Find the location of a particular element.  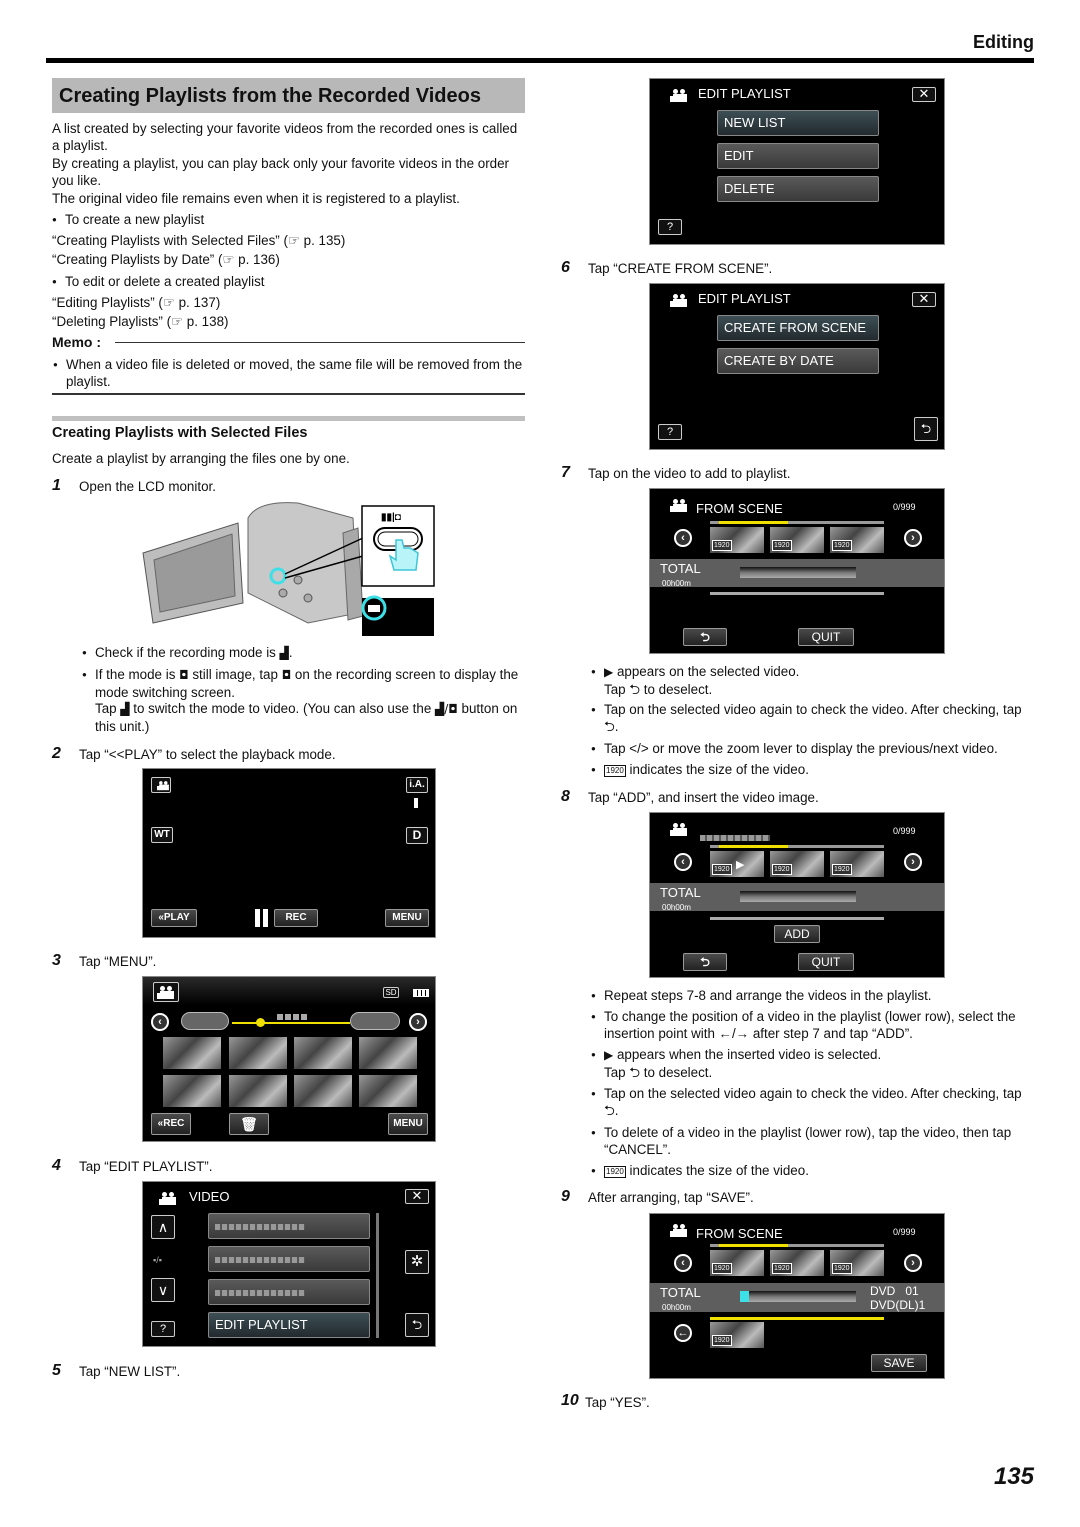

menu-item-new-list: NEW LIST is located at coordinates (798, 123).